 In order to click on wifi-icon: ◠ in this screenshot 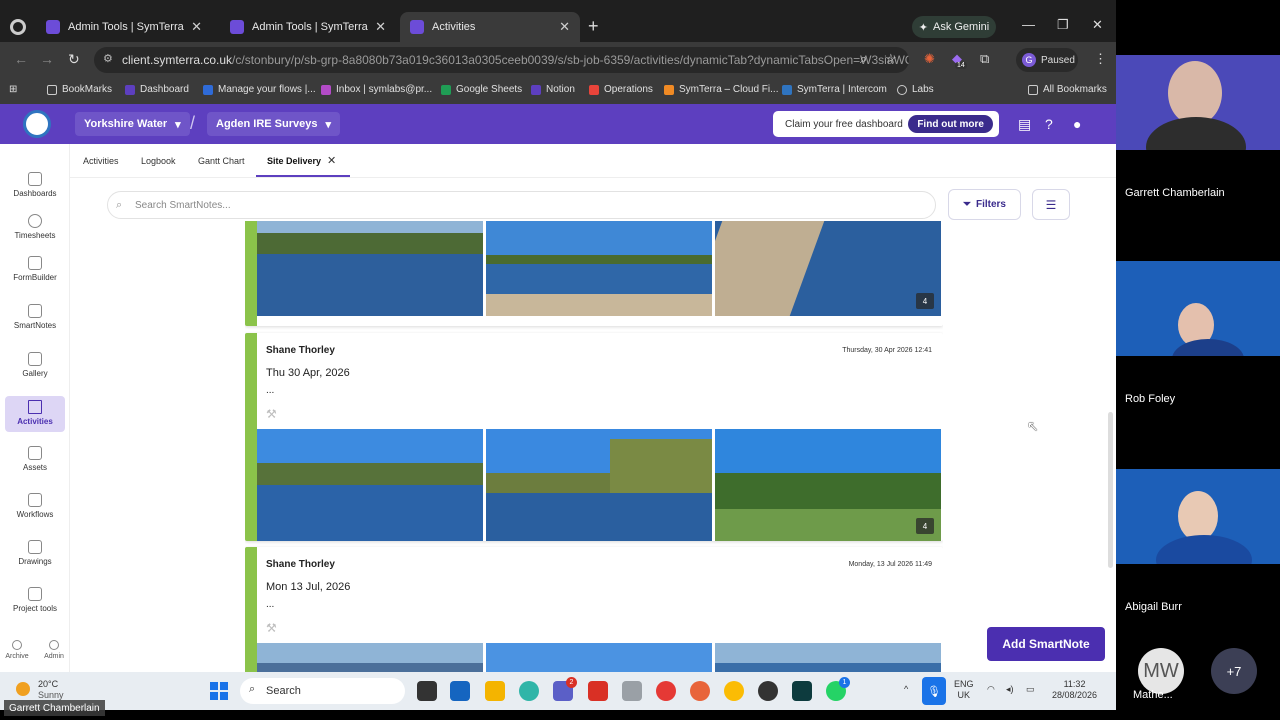, I will do `click(991, 689)`.